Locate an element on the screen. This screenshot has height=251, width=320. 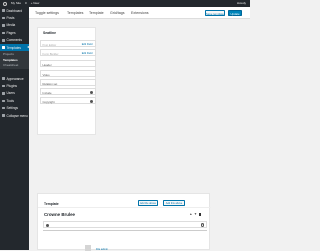
builder-title: Seatline is located at coordinates (50, 33).